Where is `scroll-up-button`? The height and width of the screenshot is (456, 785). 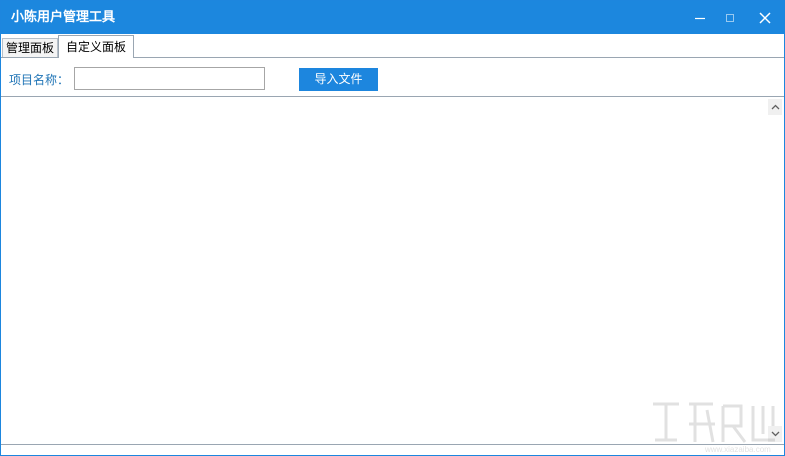
scroll-up-button is located at coordinates (775, 107).